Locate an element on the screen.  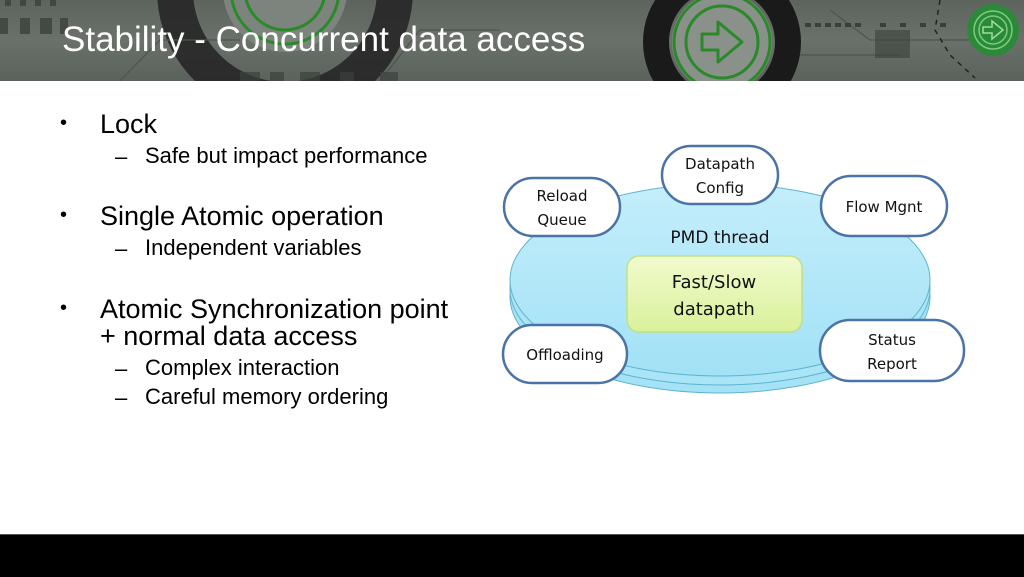
arrow-circle-icon is located at coordinates (722, 40).